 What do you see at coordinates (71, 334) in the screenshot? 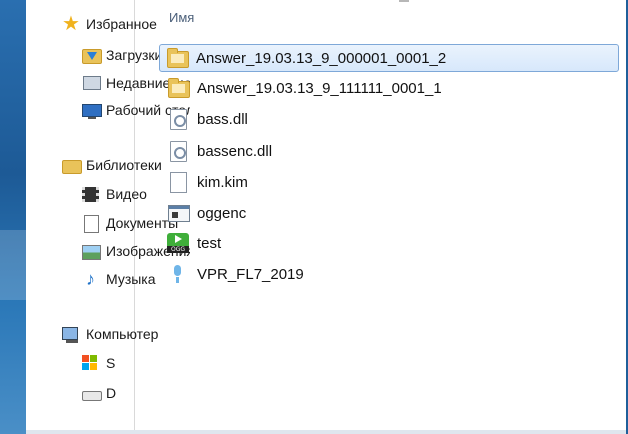
I see `computer-icon` at bounding box center [71, 334].